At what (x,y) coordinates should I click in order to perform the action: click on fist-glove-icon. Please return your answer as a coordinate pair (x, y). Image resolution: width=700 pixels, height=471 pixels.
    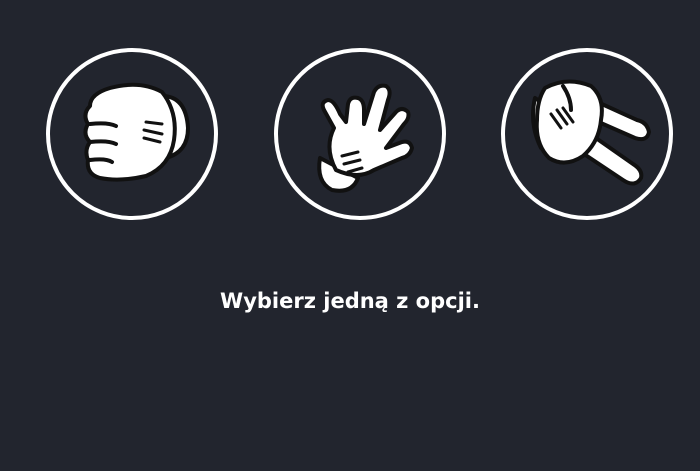
    Looking at the image, I should click on (136, 132).